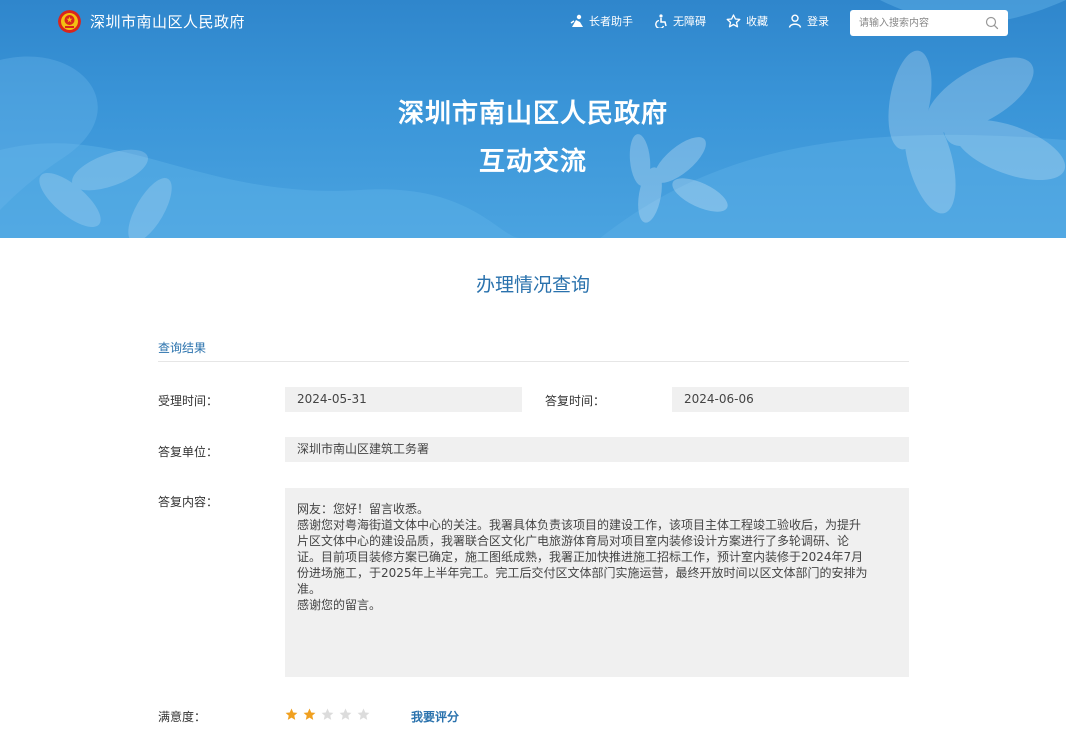  What do you see at coordinates (188, 452) in the screenshot?
I see `reply-unit-label: 答复单位：` at bounding box center [188, 452].